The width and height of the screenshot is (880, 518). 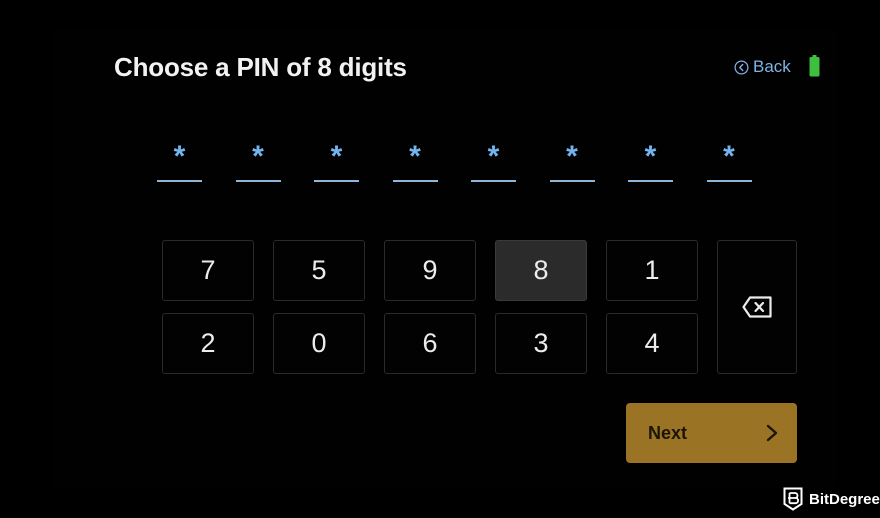 What do you see at coordinates (814, 66) in the screenshot?
I see `battery-full-icon` at bounding box center [814, 66].